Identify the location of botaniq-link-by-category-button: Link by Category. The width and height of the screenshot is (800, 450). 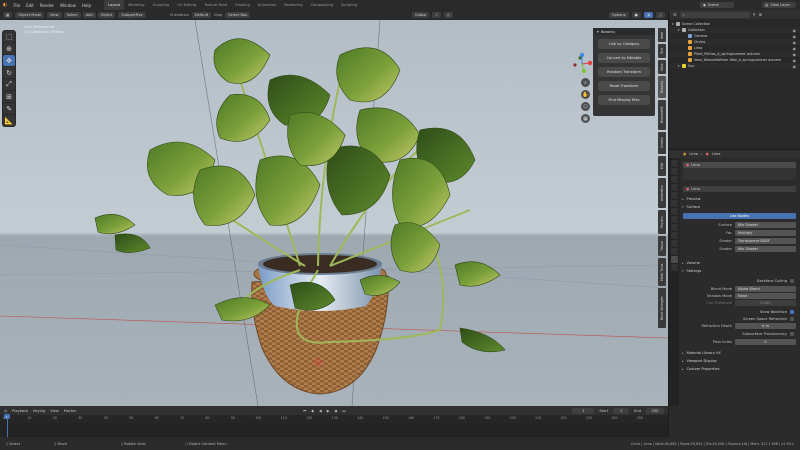
(624, 44).